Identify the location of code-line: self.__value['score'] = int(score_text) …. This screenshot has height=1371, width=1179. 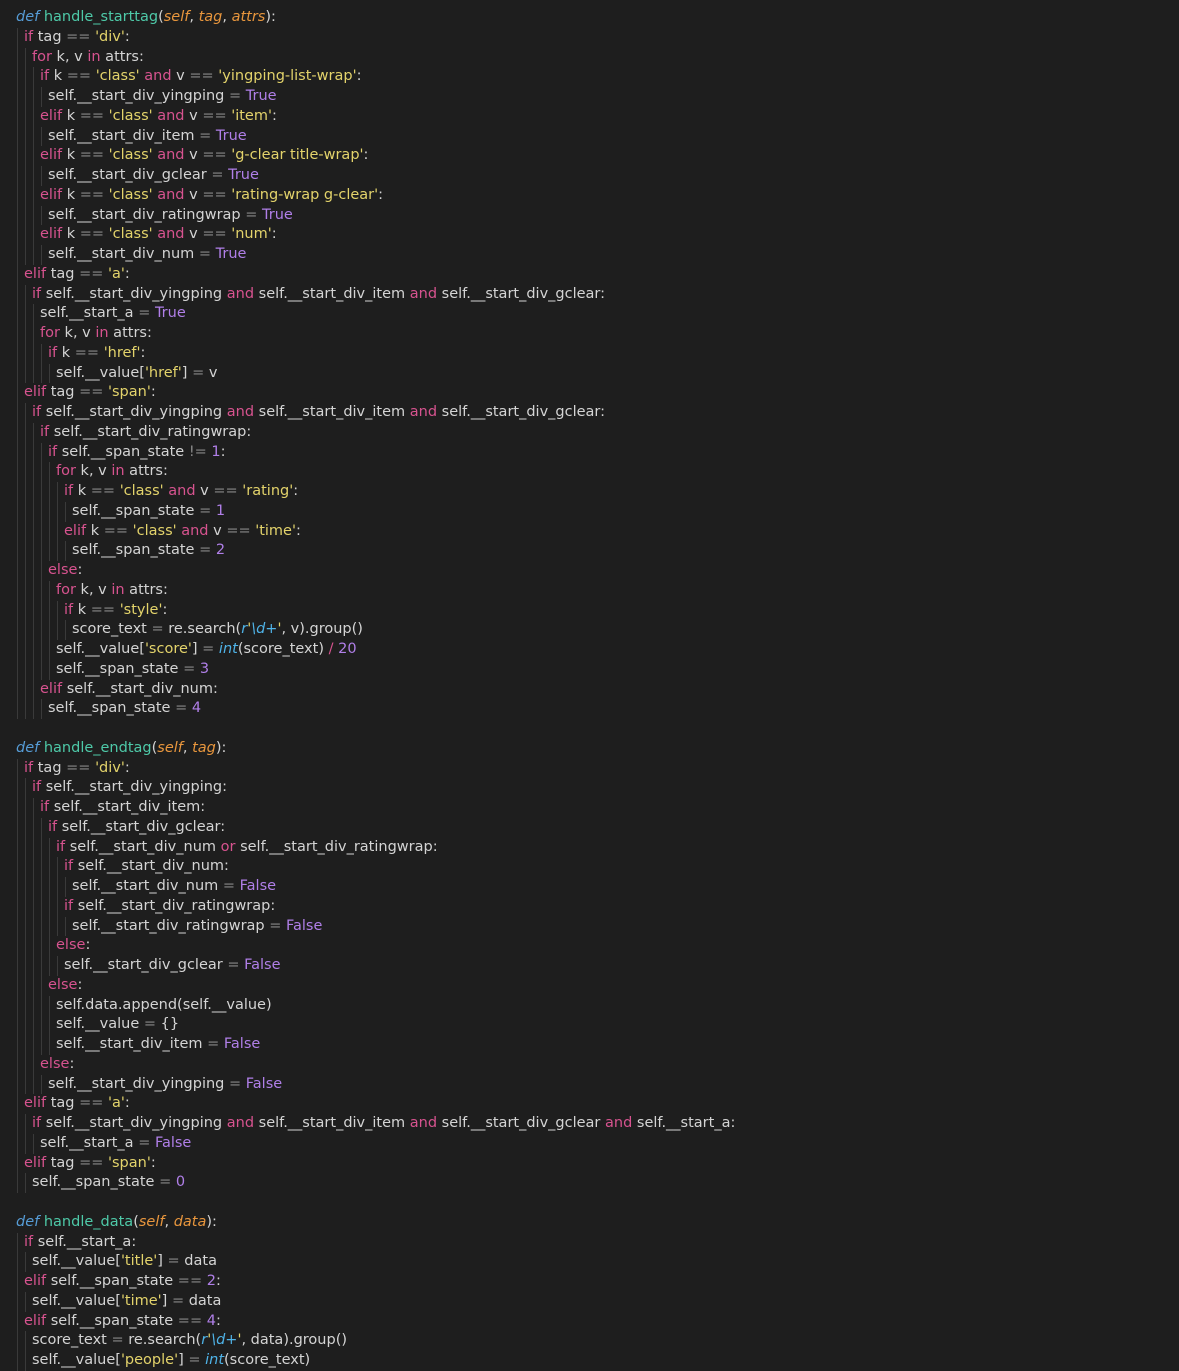
(589, 650).